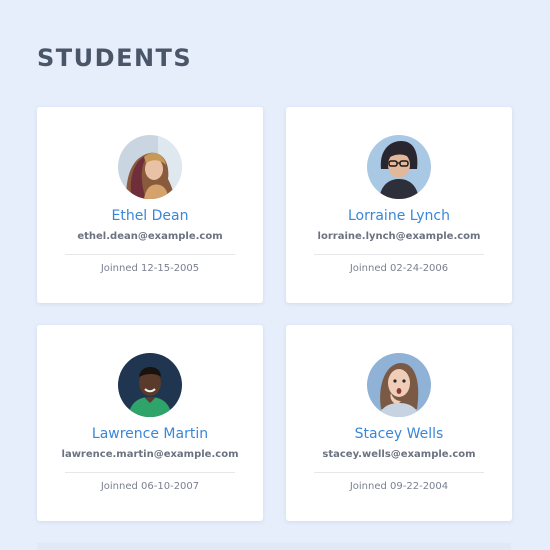 The height and width of the screenshot is (550, 550). I want to click on student-name: Ethel Dean, so click(150, 216).